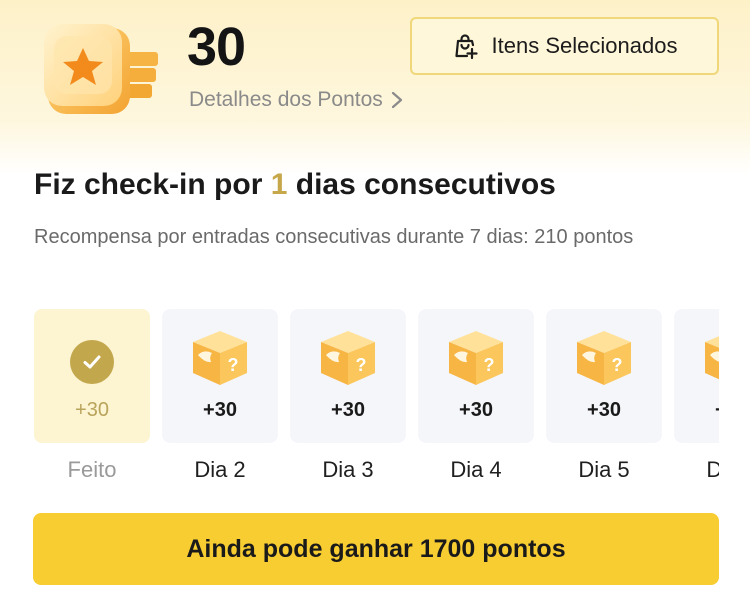  Describe the element at coordinates (712, 469) in the screenshot. I see `day-label: Dia 6` at that location.